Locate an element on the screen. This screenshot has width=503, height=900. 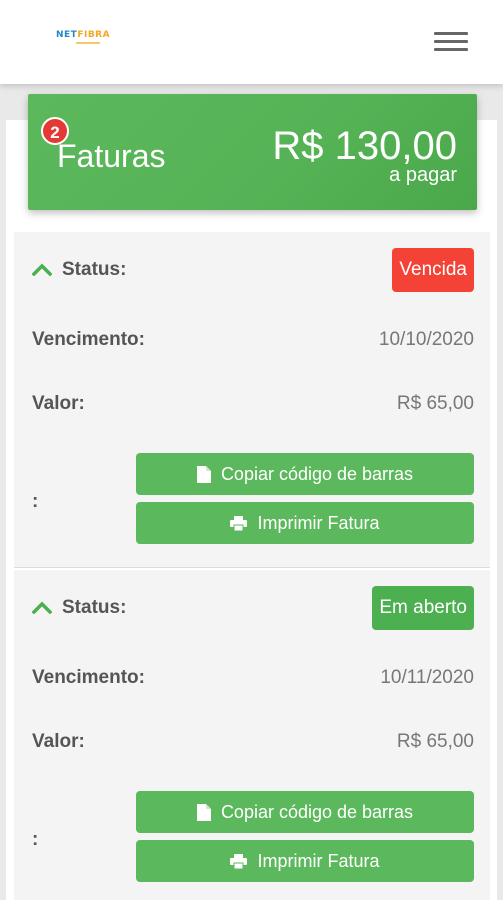
due-date-value: 10/10/2020 is located at coordinates (426, 339).